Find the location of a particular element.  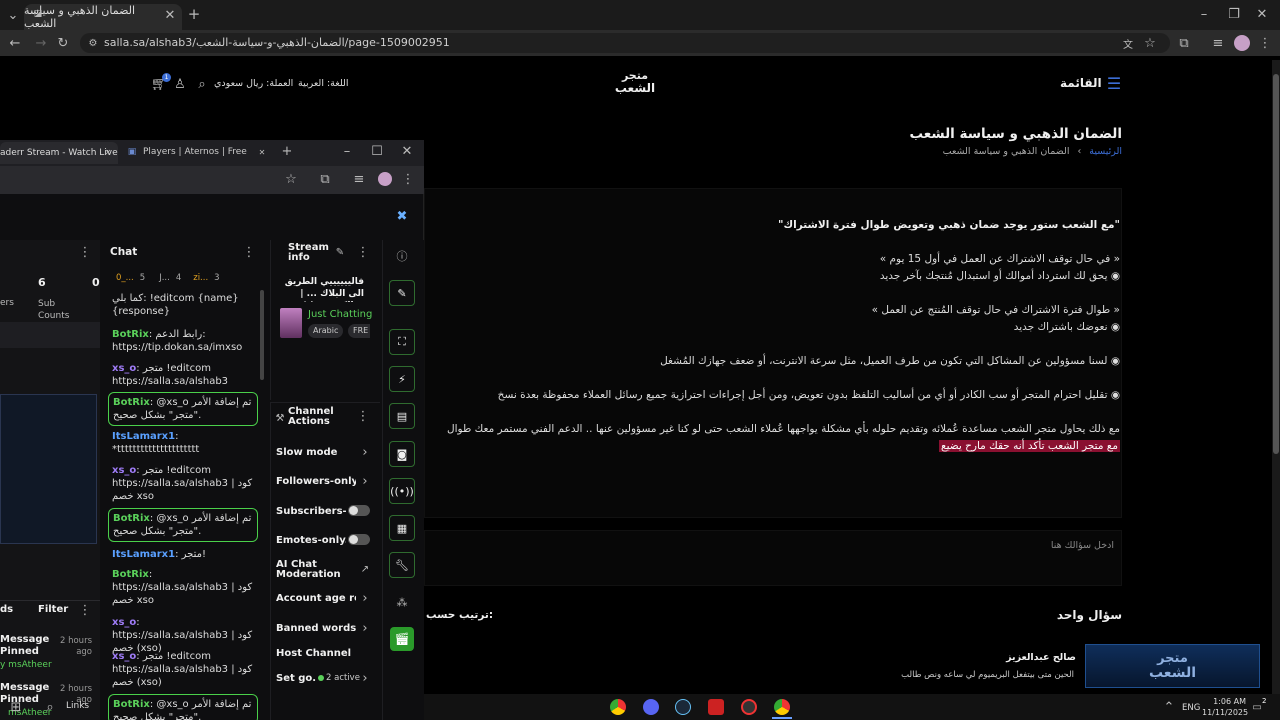

filter-menu-icon: ⋮ is located at coordinates (85, 610).